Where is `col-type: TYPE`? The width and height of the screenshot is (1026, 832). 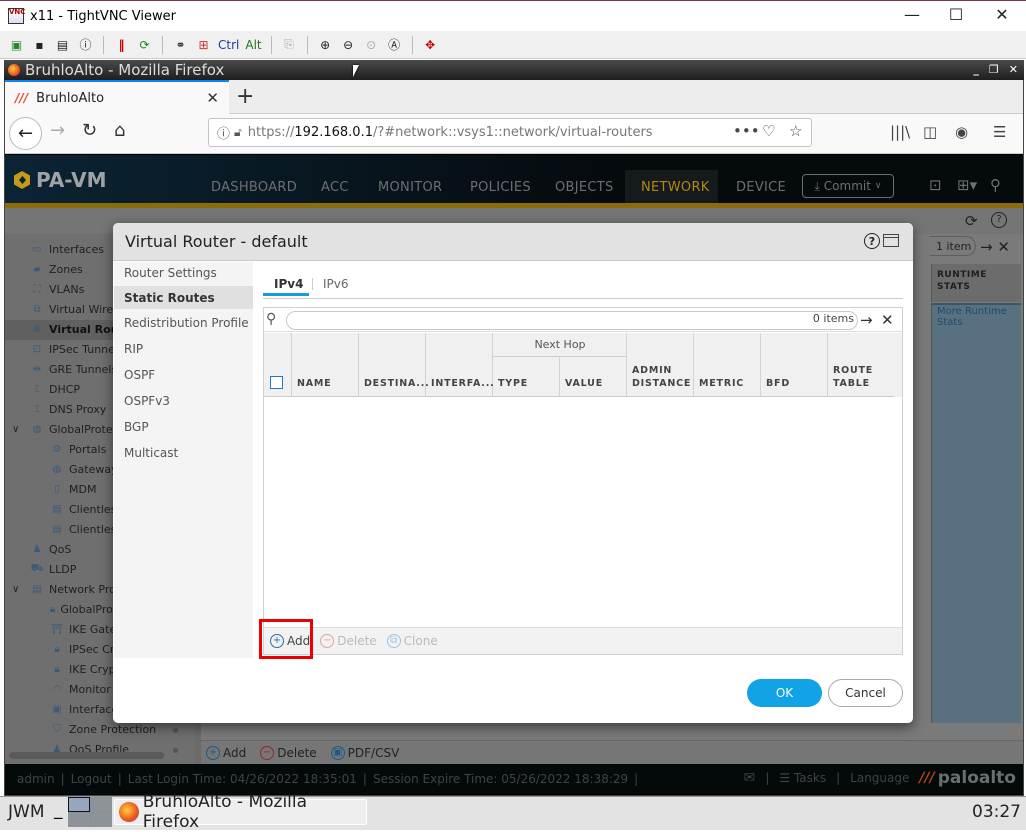
col-type: TYPE is located at coordinates (513, 383).